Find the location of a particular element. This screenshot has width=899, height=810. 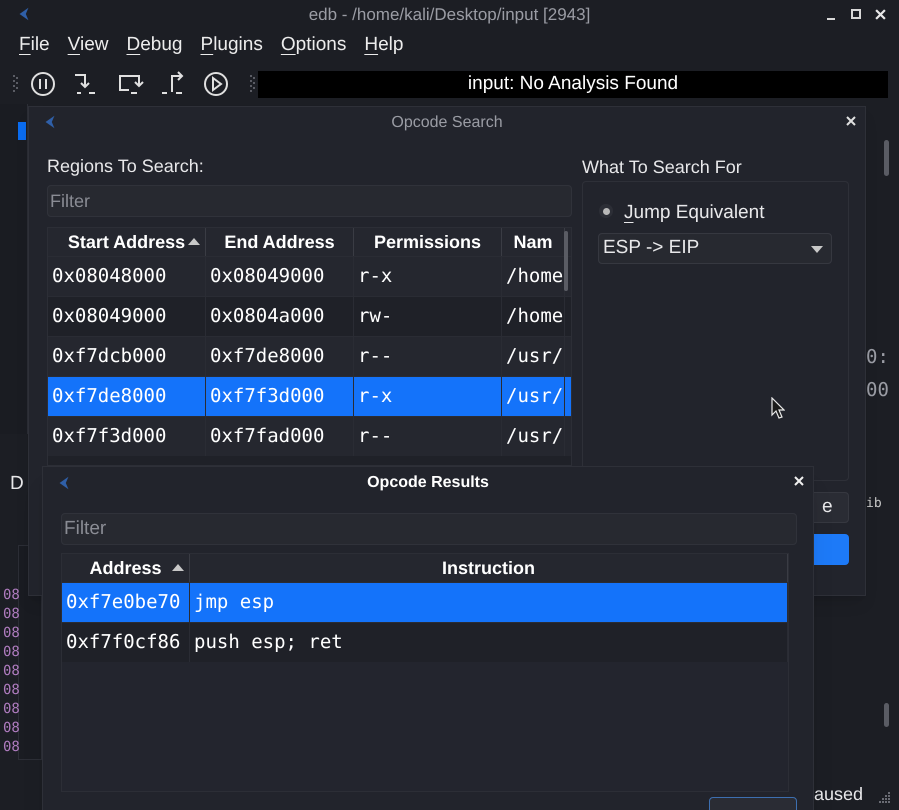

dialog-title: Opcode Results is located at coordinates (428, 483).